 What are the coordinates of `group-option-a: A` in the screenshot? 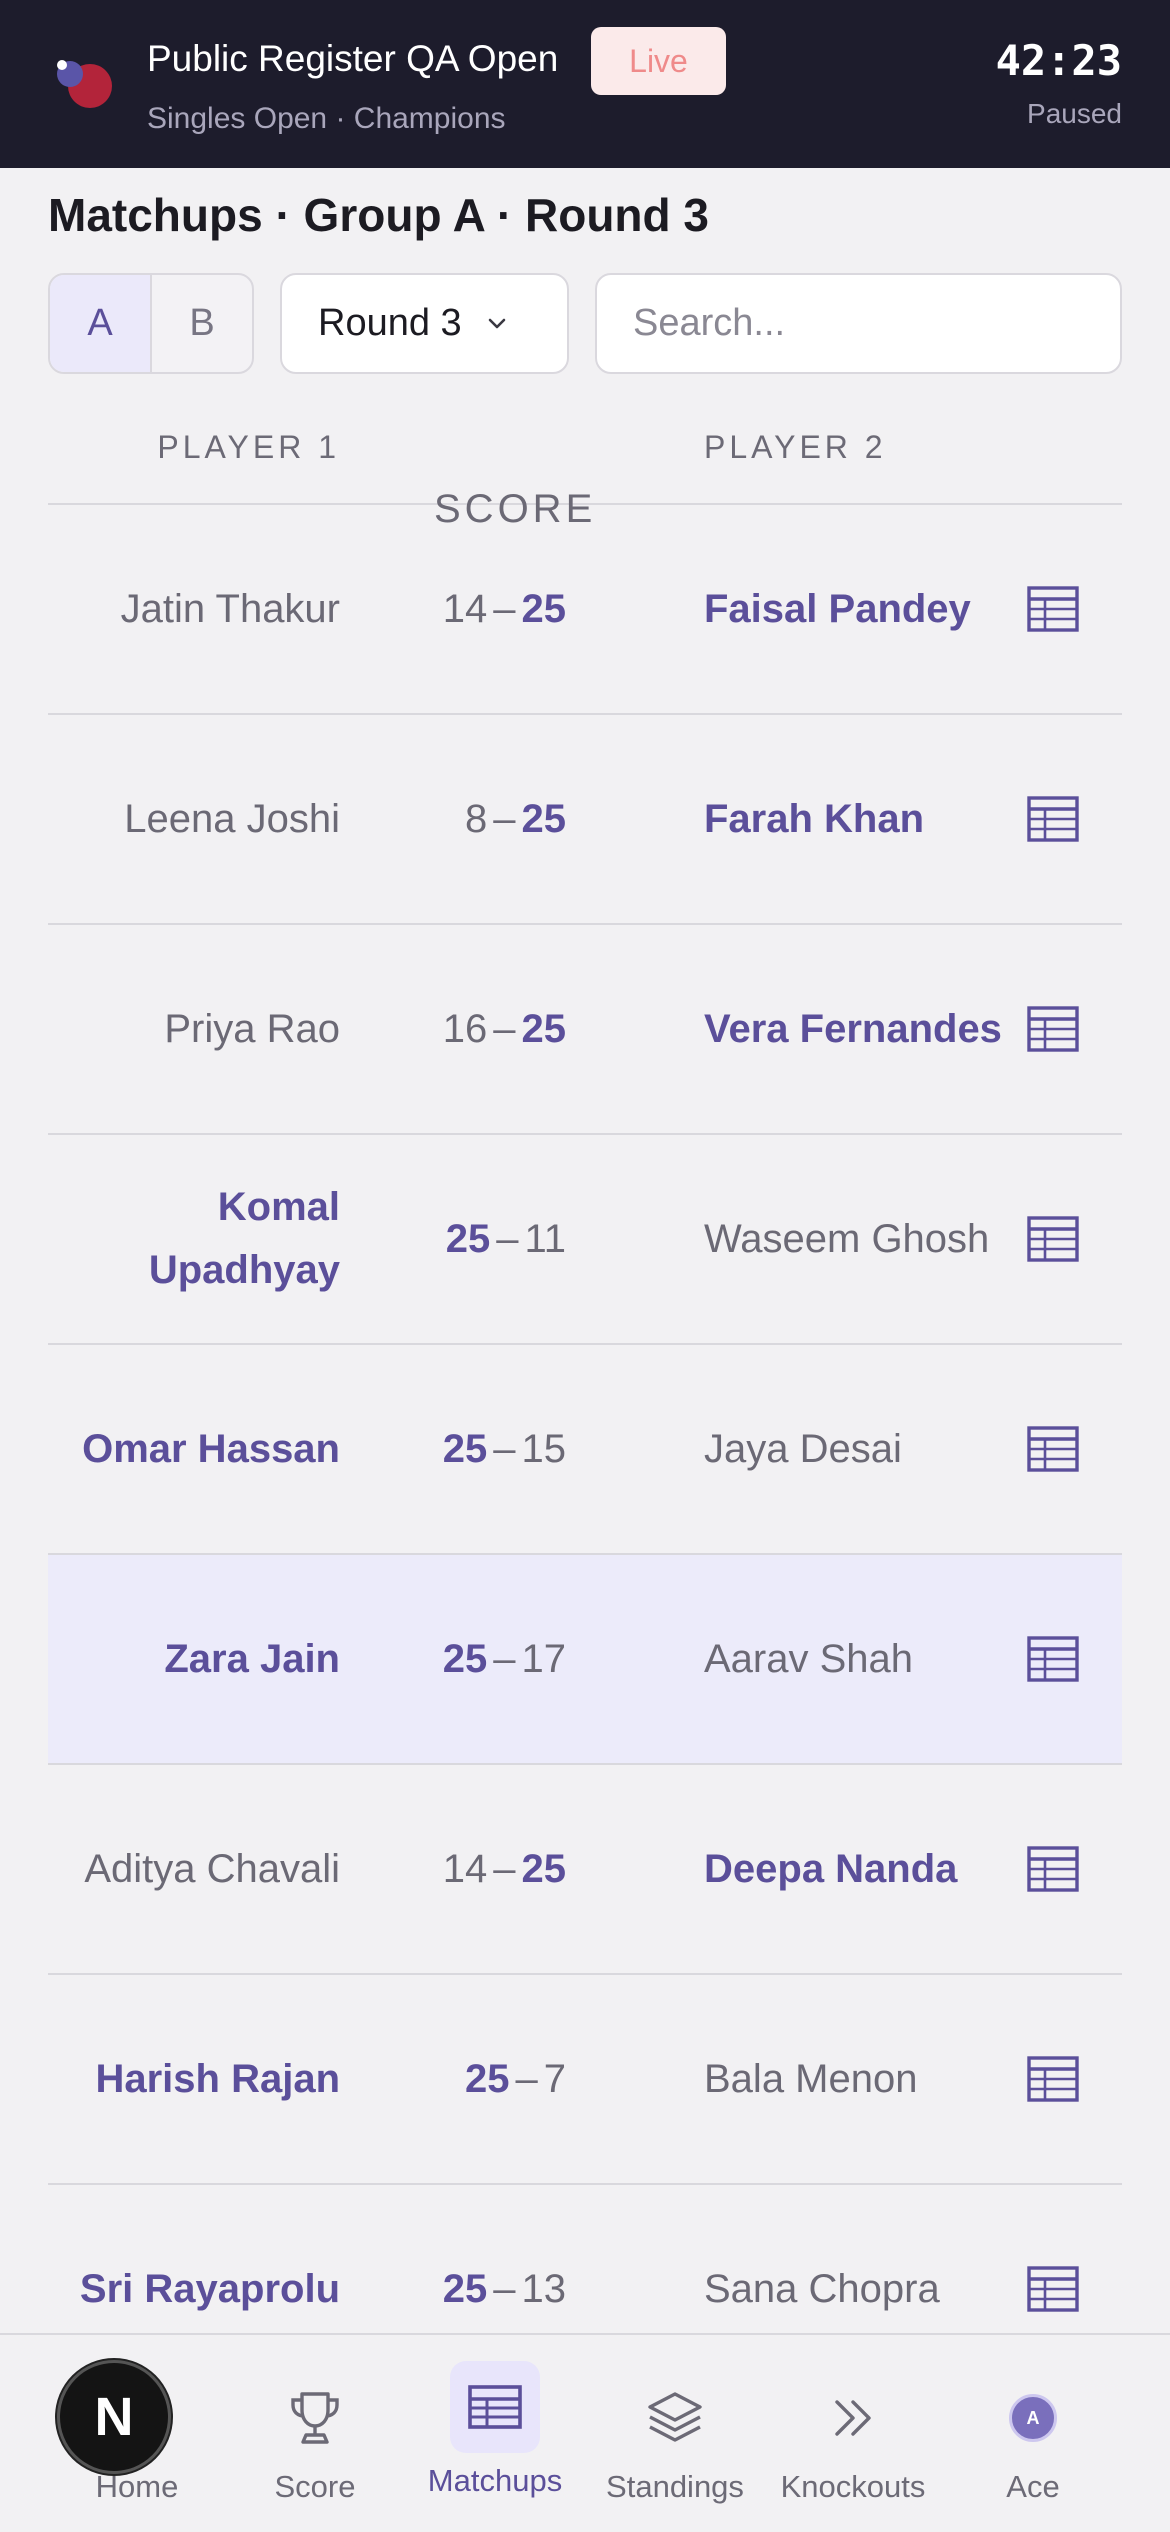 It's located at (101, 323).